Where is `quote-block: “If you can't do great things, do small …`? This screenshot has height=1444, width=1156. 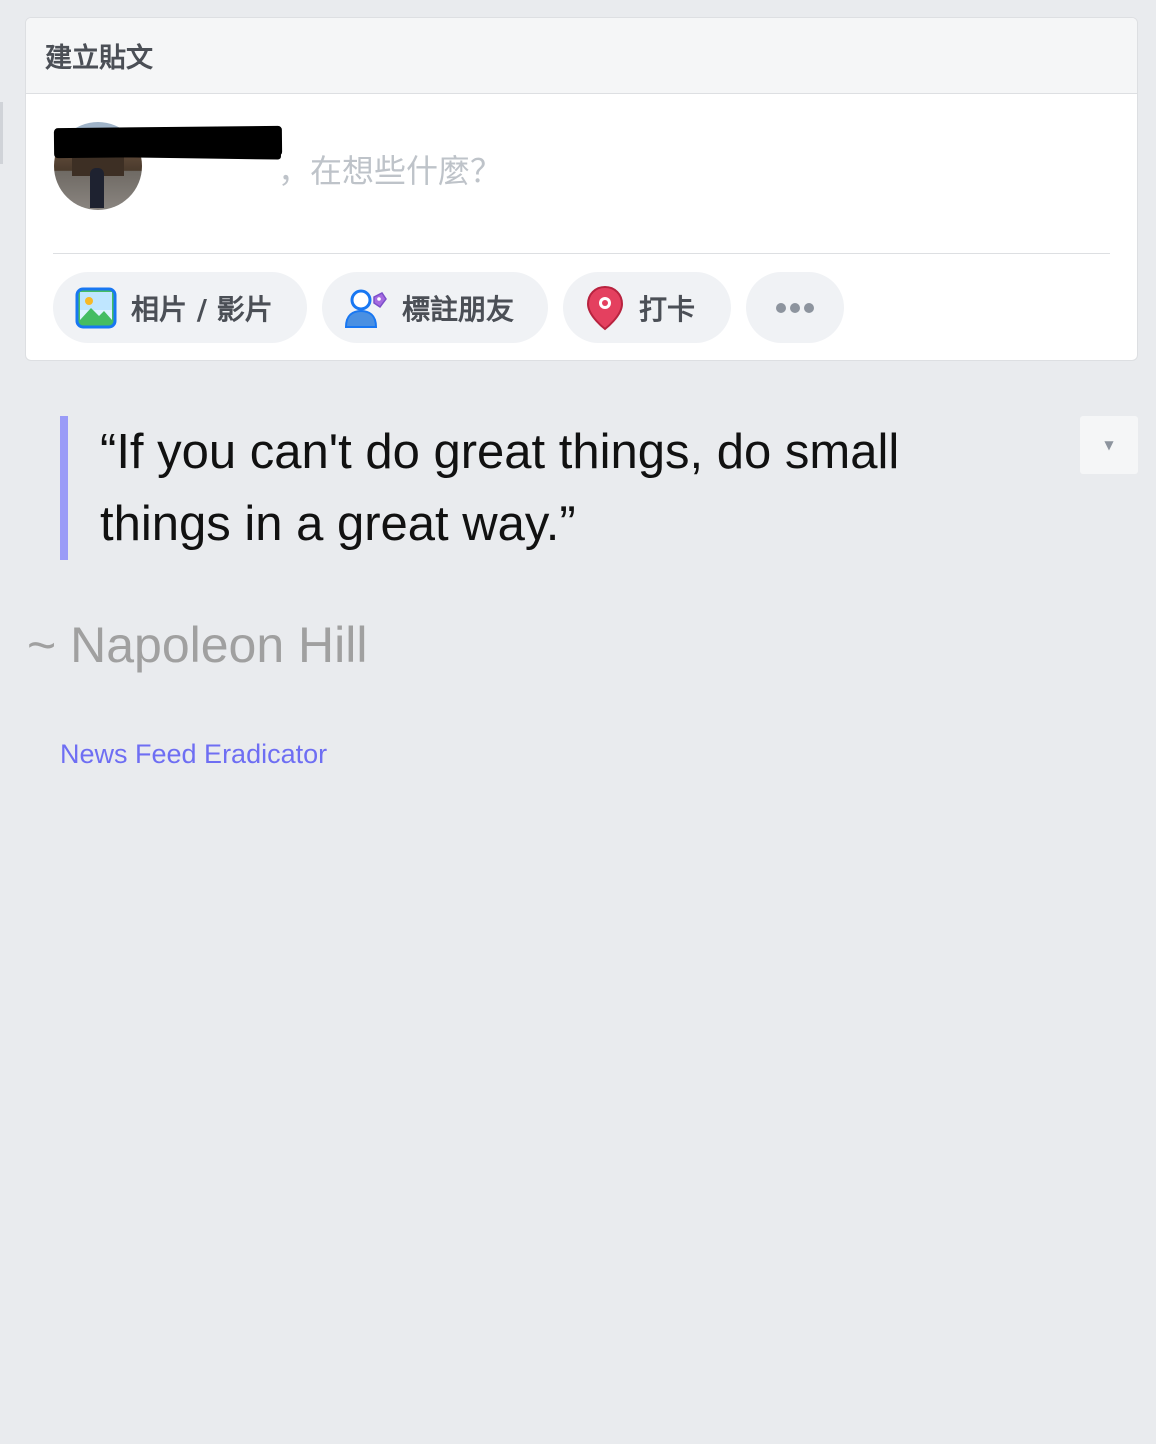
quote-block: “If you can't do great things, do small … is located at coordinates (540, 488).